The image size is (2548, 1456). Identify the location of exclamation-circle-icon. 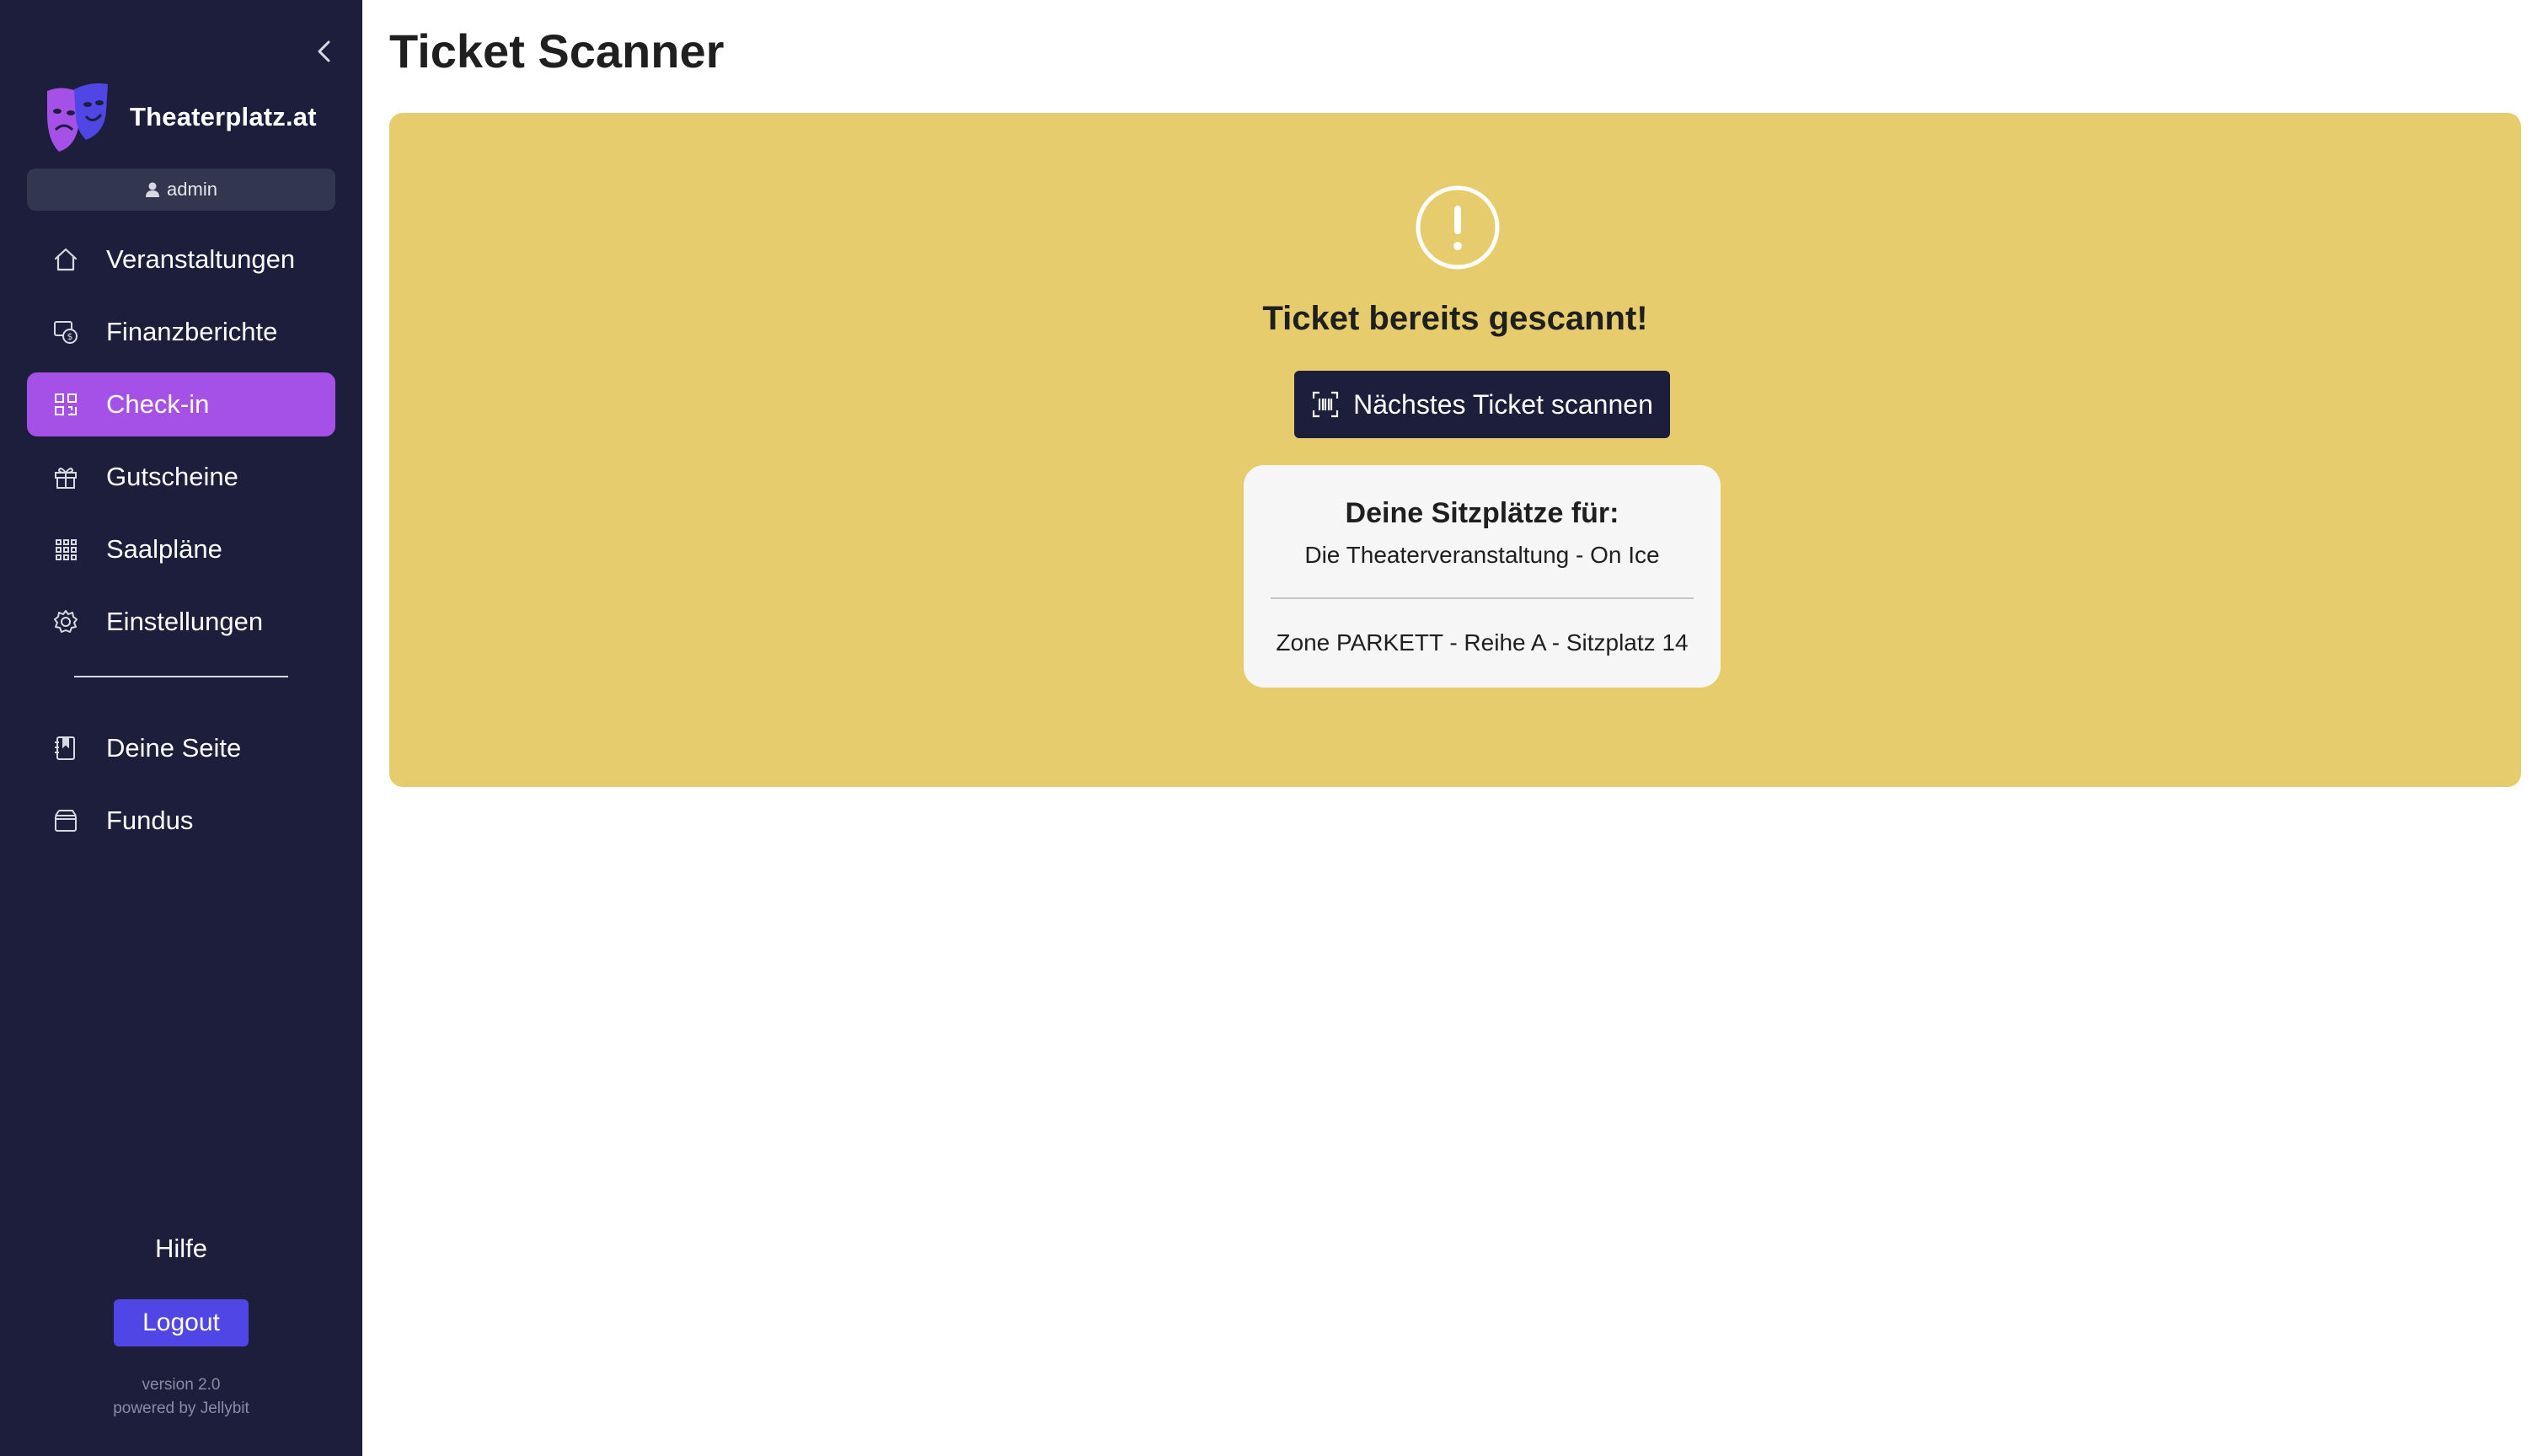
(1458, 227).